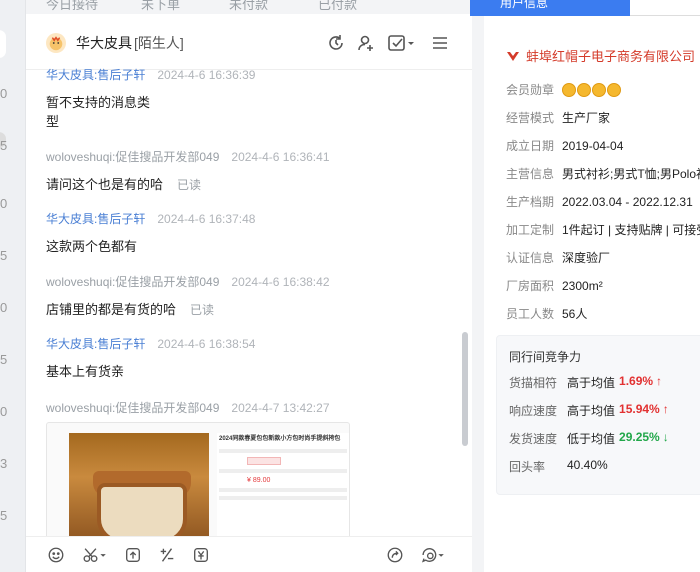 The height and width of the screenshot is (572, 700). Describe the element at coordinates (104, 43) in the screenshot. I see `shop-name: 华大皮具` at that location.